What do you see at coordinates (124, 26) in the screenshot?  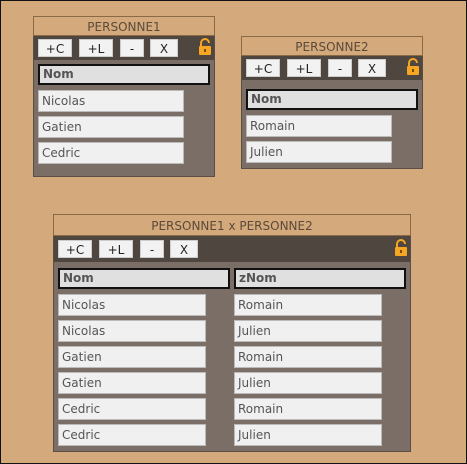 I see `panel-title: PERSONNE1` at bounding box center [124, 26].